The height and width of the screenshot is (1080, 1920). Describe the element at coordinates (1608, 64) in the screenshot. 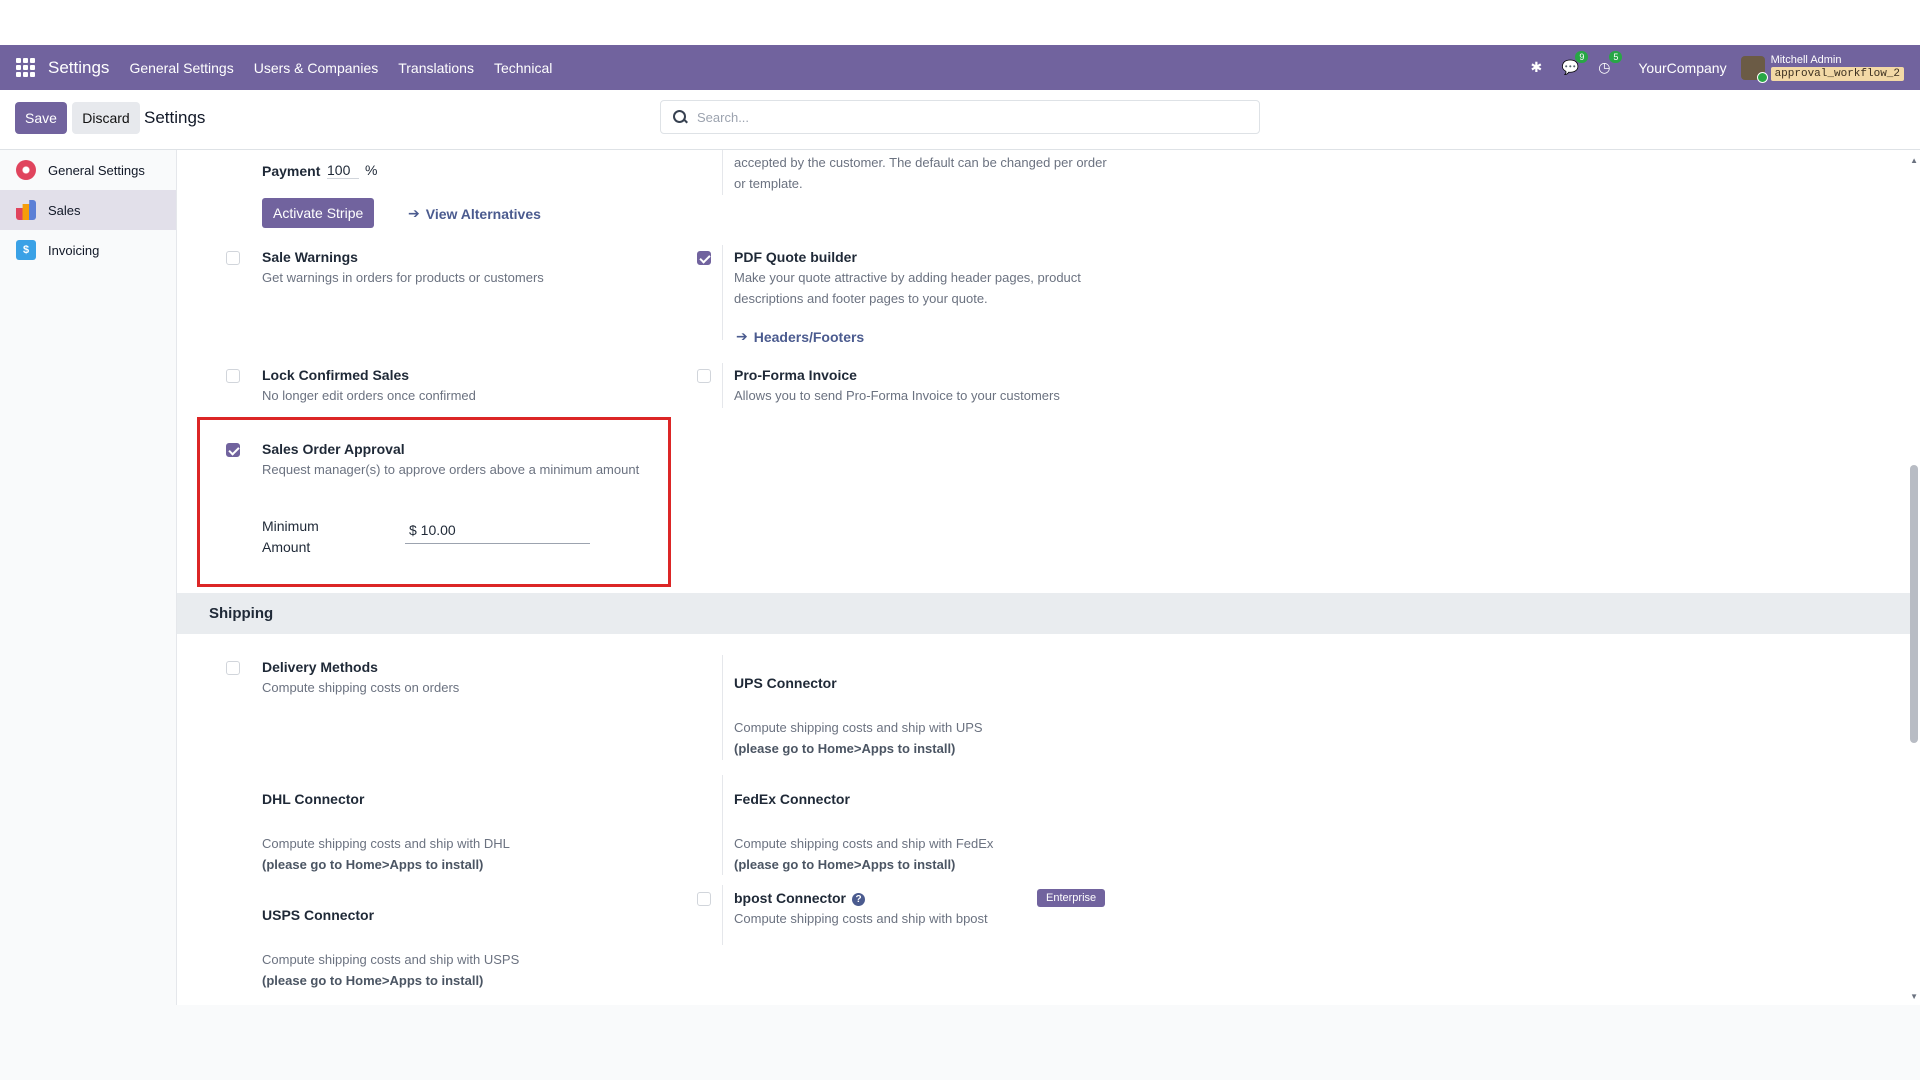

I see `activity-clock-icon: ◷ 5` at that location.